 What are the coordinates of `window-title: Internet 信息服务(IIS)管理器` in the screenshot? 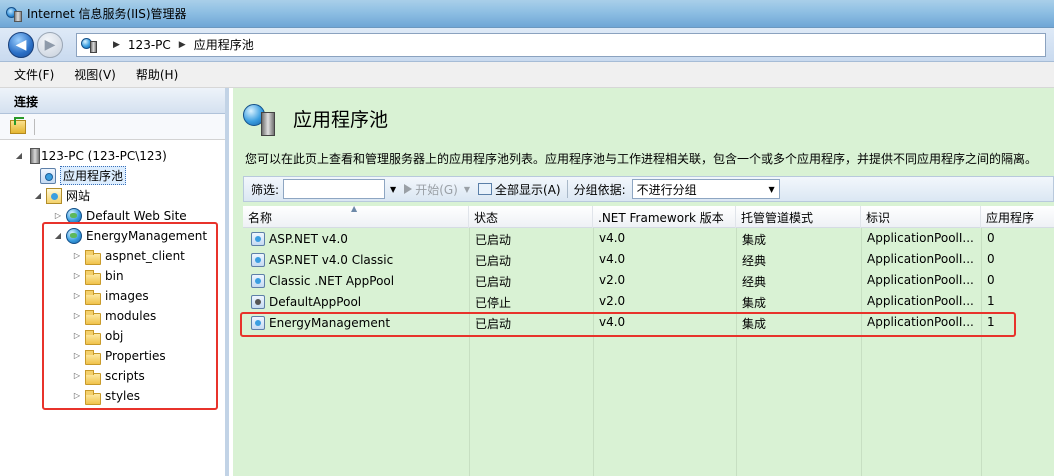 It's located at (107, 14).